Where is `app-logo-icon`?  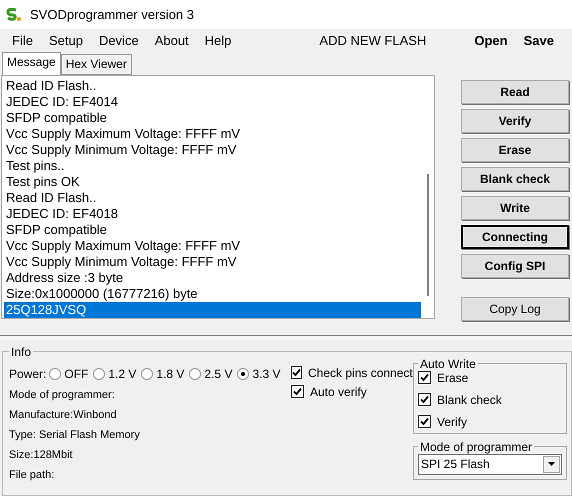
app-logo-icon is located at coordinates (14, 15).